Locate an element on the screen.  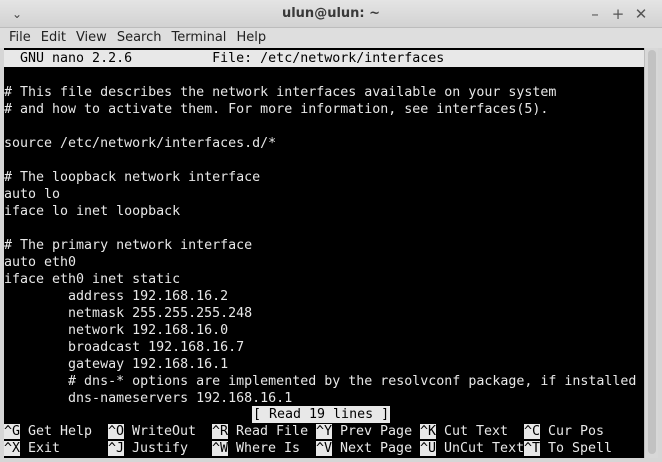
shortcut-key: ^K is located at coordinates (428, 431).